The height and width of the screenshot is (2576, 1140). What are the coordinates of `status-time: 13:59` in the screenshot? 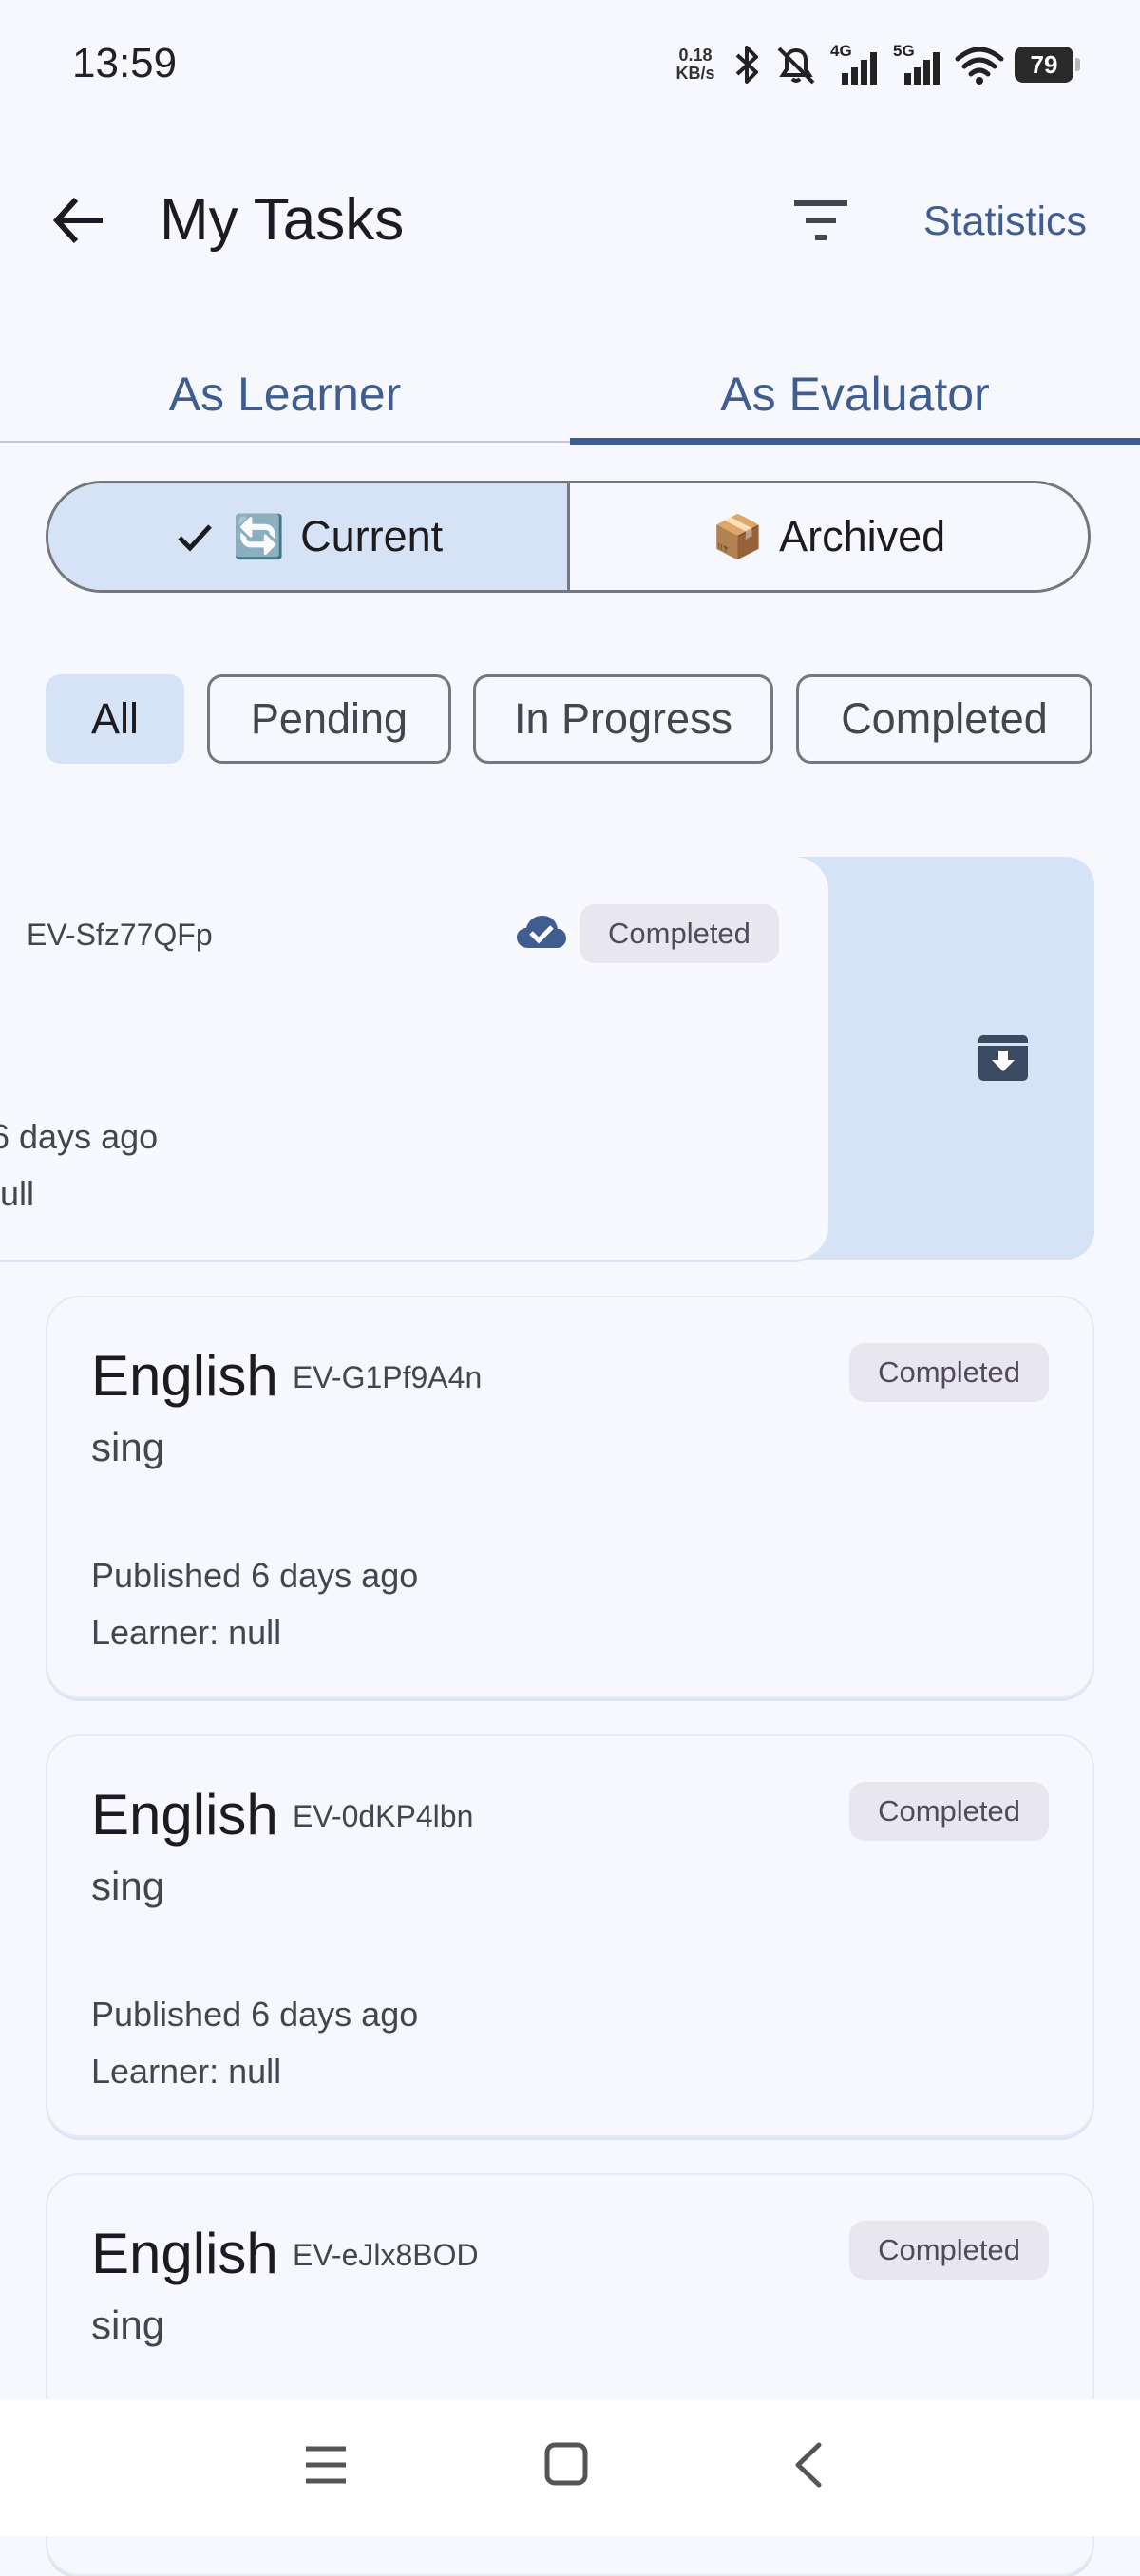 It's located at (125, 63).